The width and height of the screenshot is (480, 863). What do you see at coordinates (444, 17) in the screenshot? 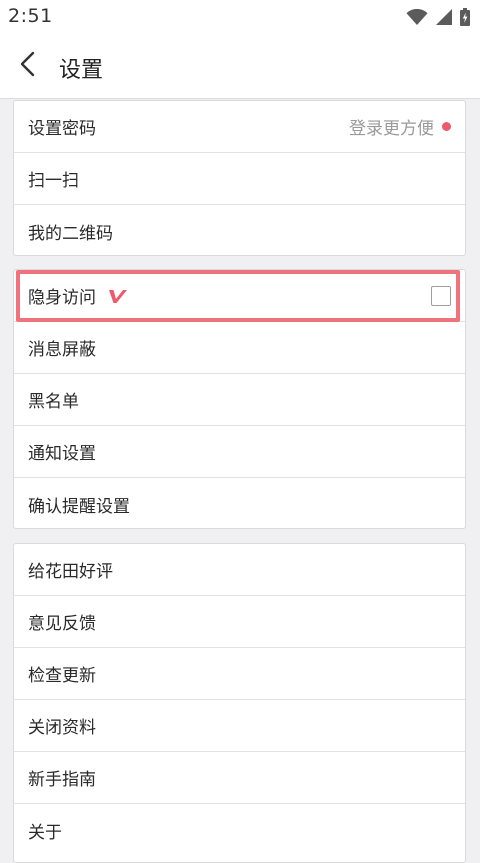
I see `cellular-icon` at bounding box center [444, 17].